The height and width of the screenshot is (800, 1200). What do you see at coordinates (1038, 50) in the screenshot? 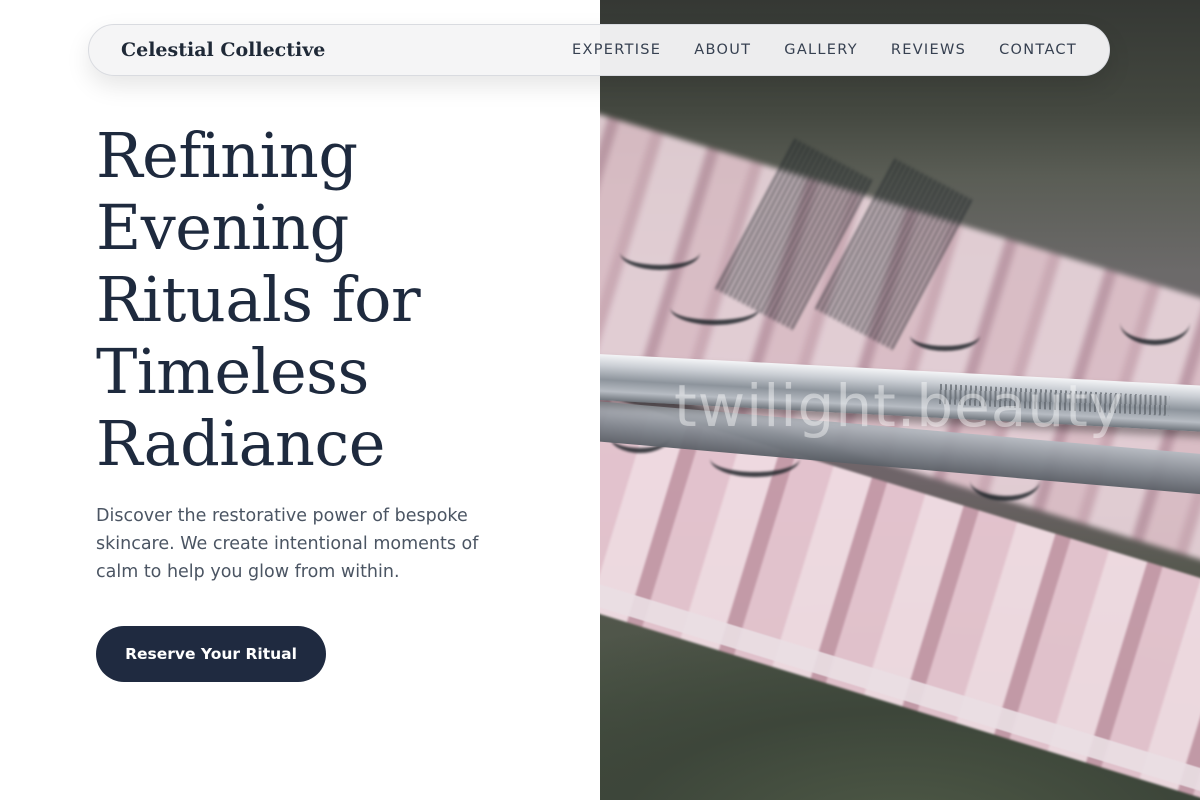
I see `nav-link-contact: CONTACT` at bounding box center [1038, 50].